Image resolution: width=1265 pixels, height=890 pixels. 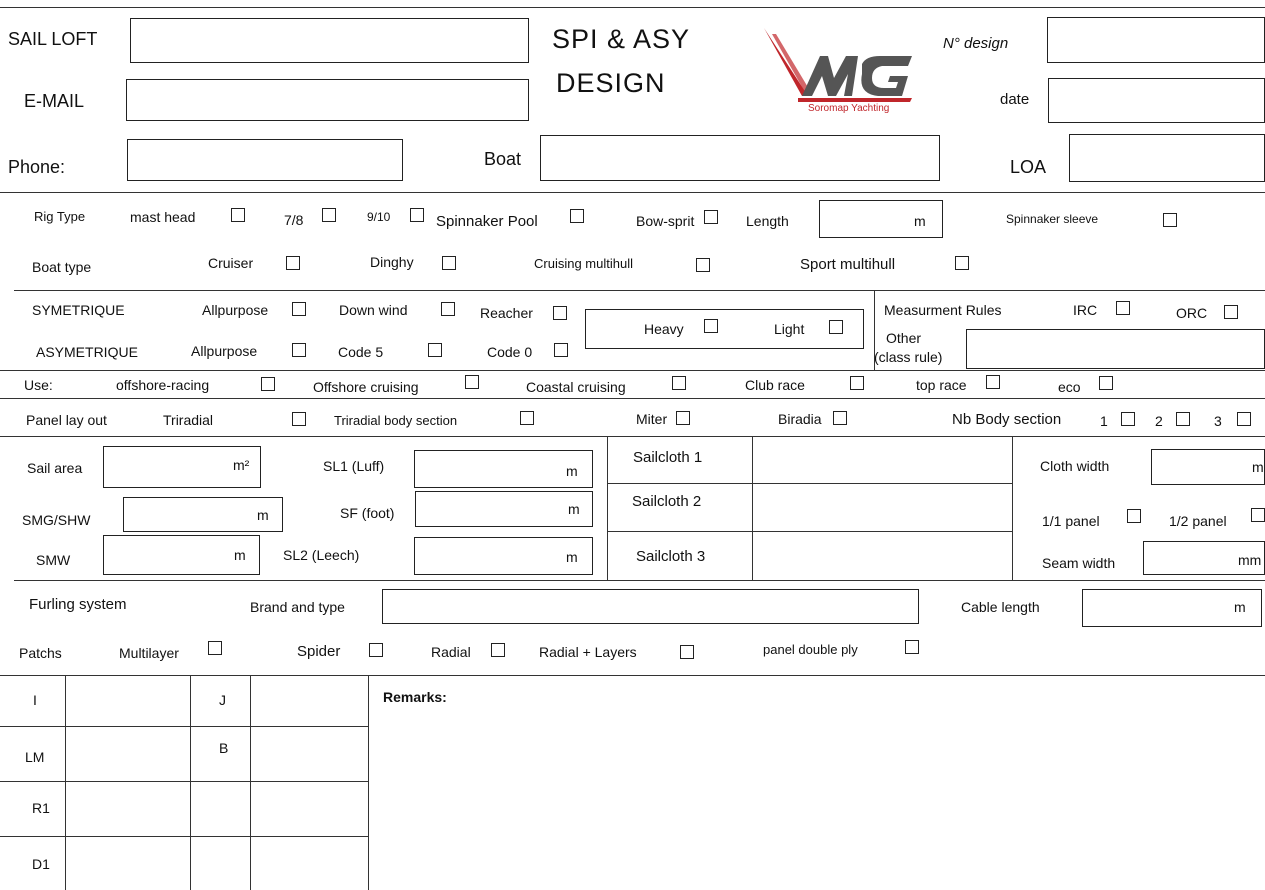 I want to click on sailcloth-2-label: Sailcloth 2, so click(x=667, y=501).